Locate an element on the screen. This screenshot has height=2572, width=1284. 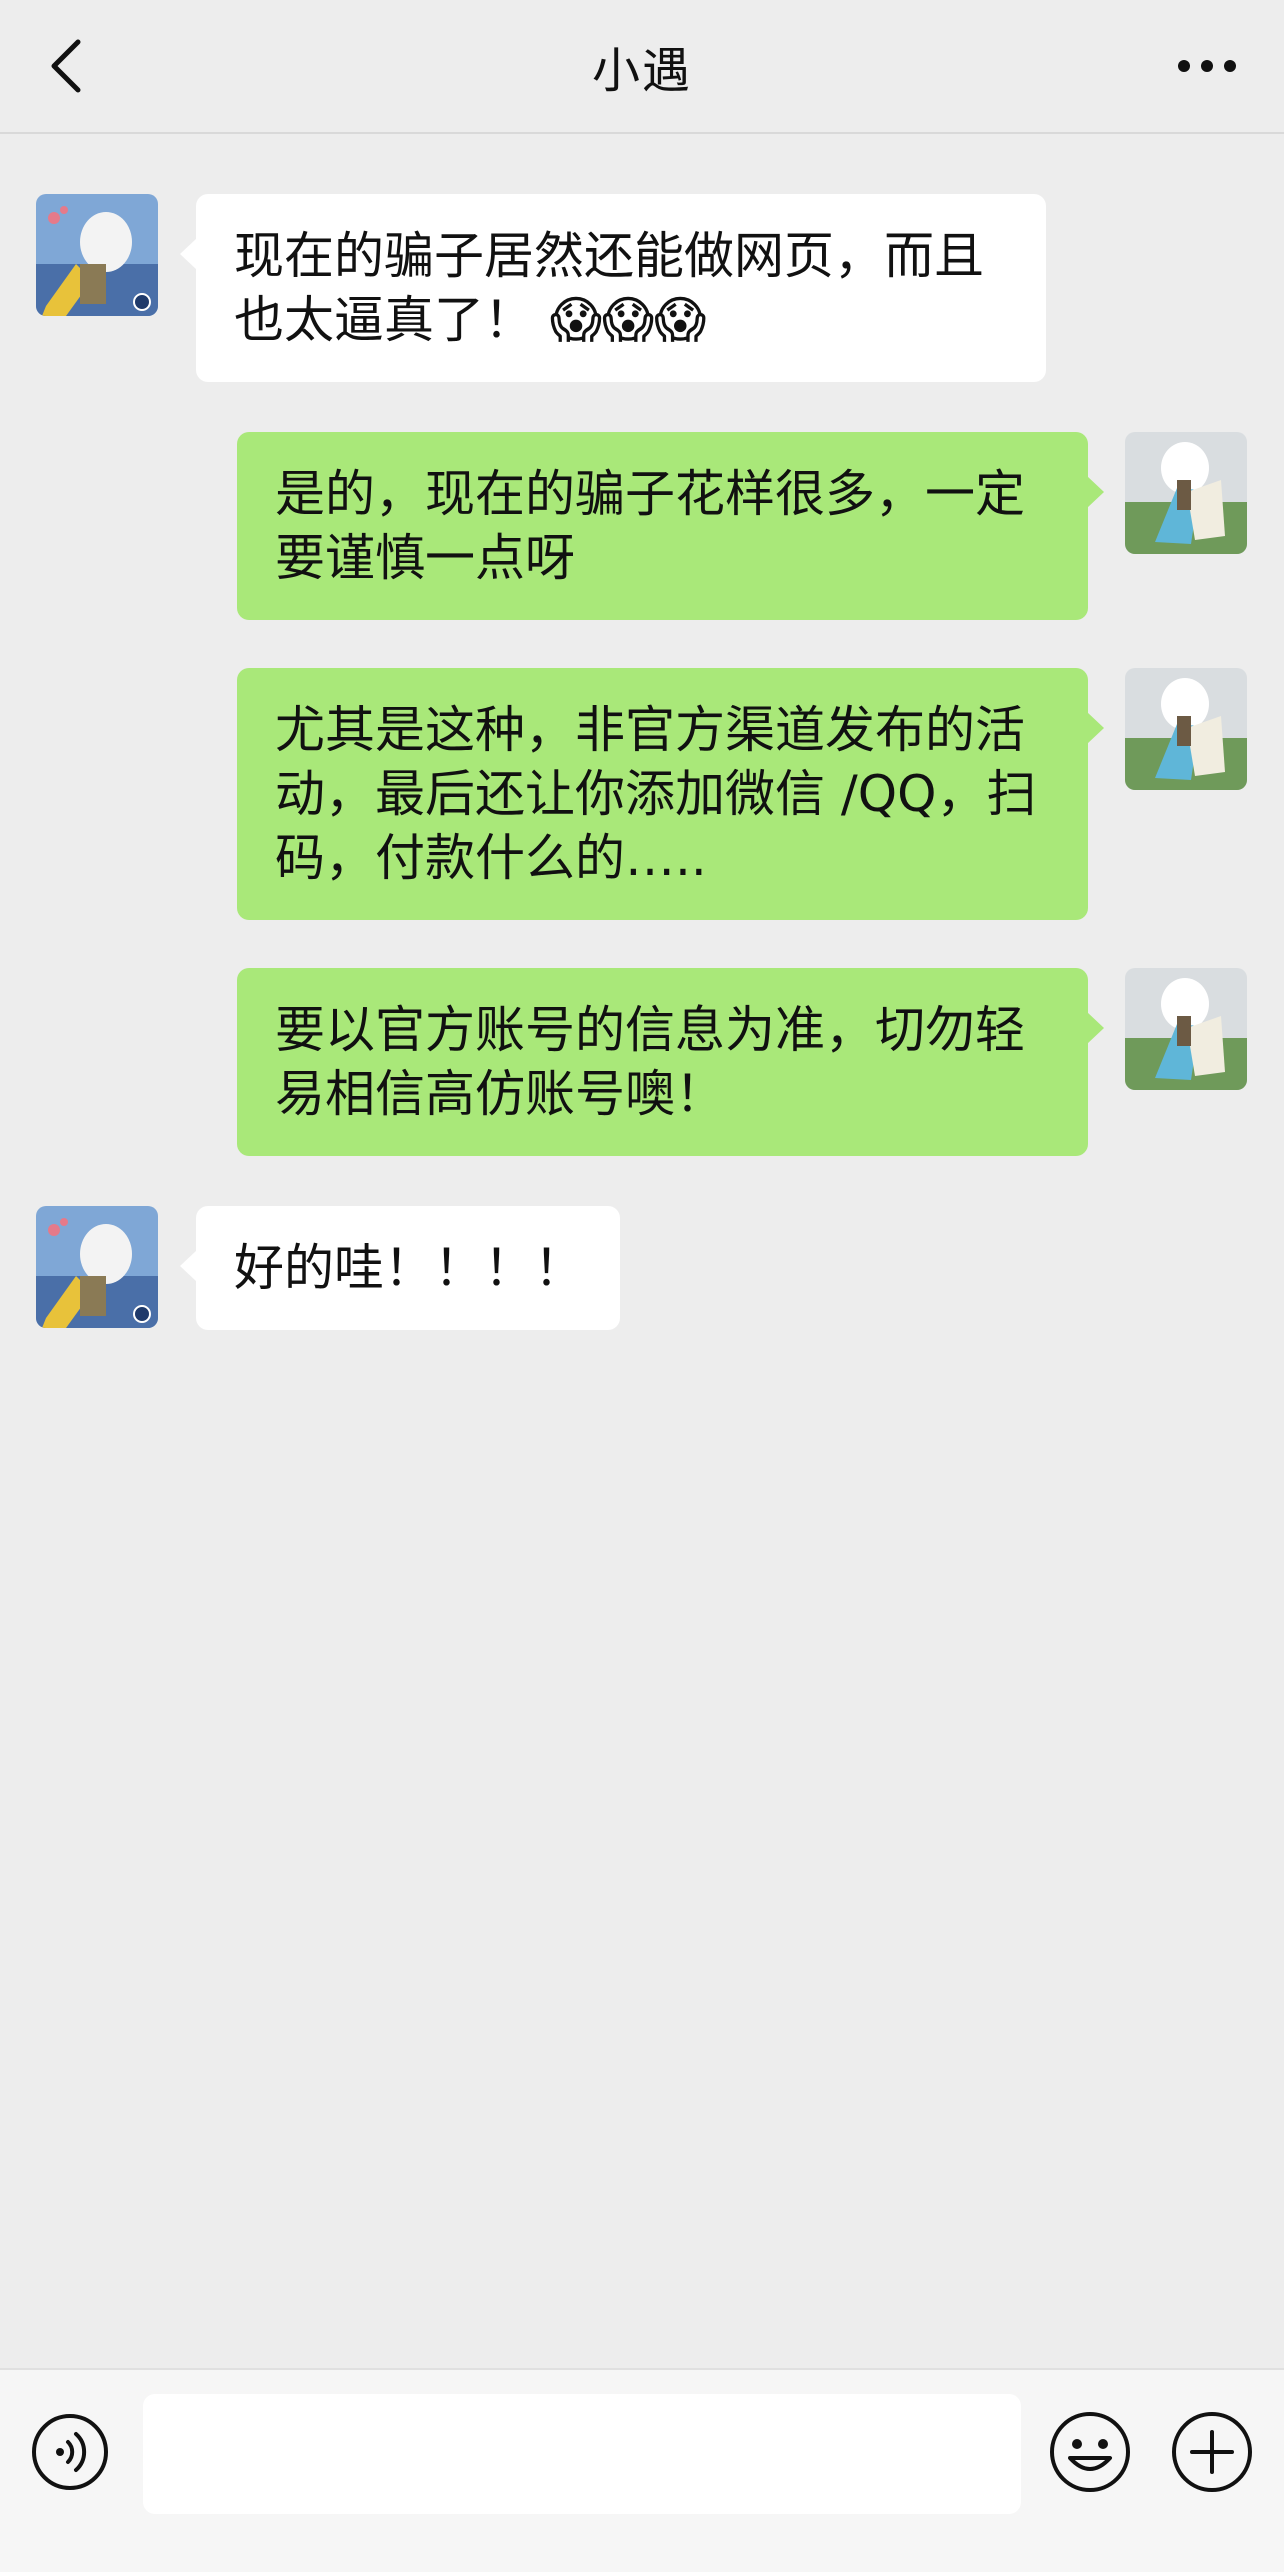
ellipsis-icon is located at coordinates (1207, 66).